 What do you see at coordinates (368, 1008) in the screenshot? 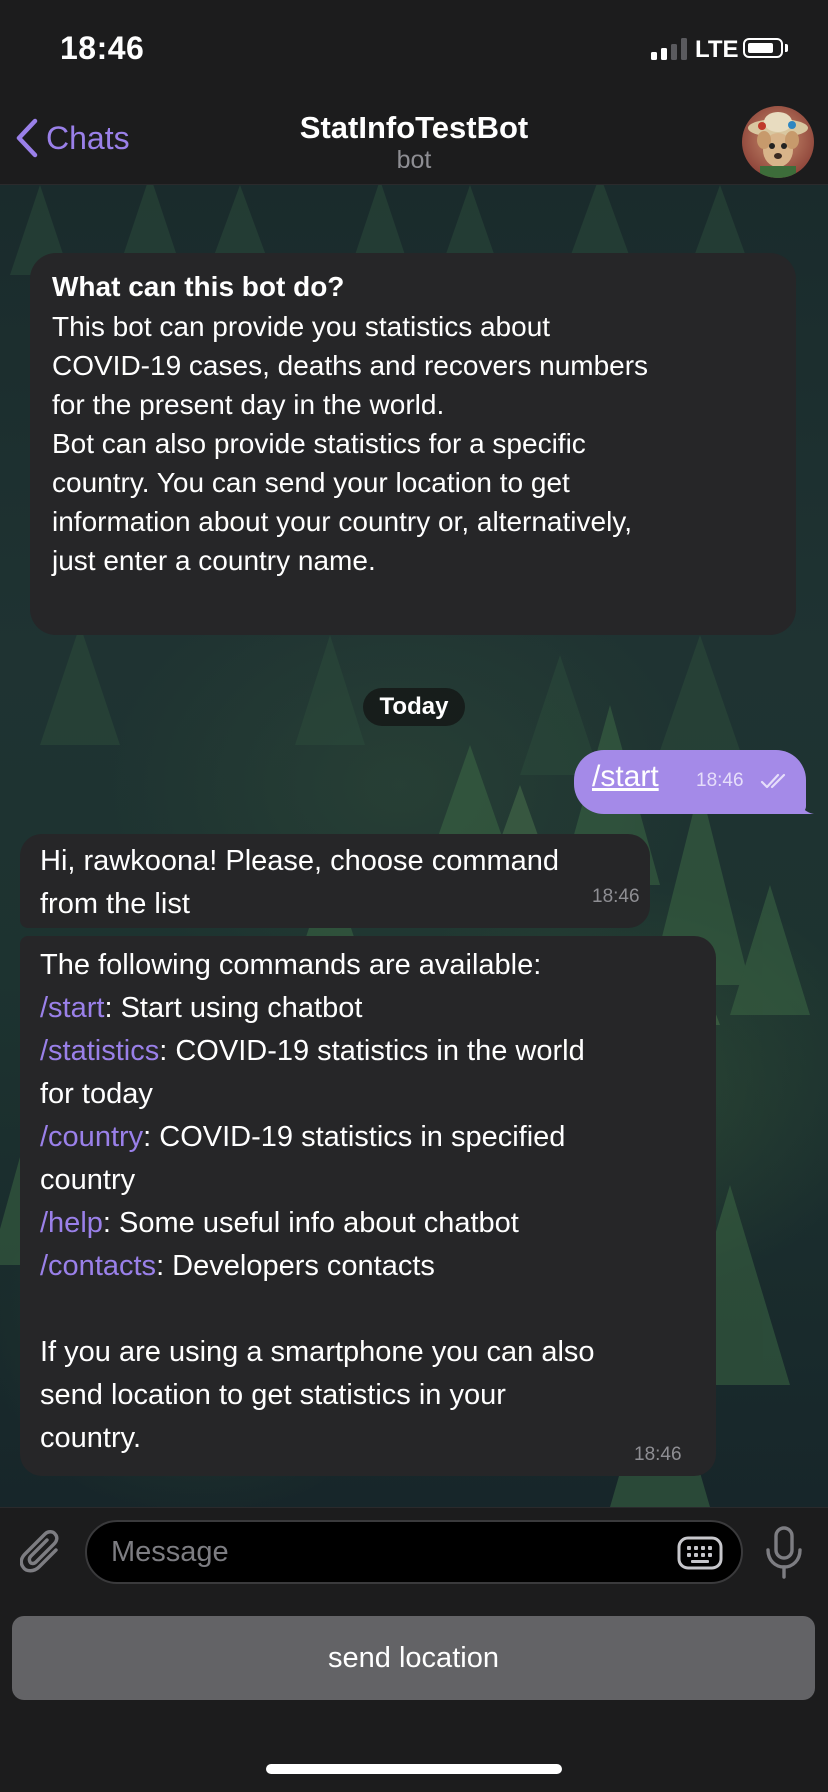
I see `command-item: /start: Start using chatbot` at bounding box center [368, 1008].